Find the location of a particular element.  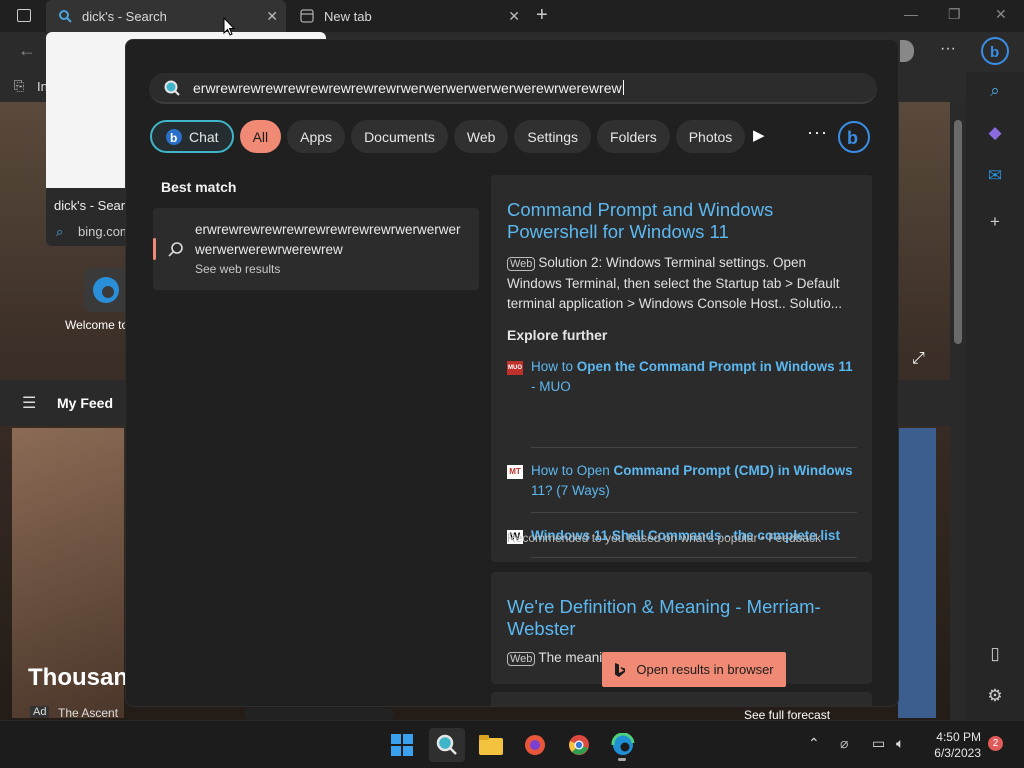

mt-logo-icon: MT is located at coordinates (515, 472).